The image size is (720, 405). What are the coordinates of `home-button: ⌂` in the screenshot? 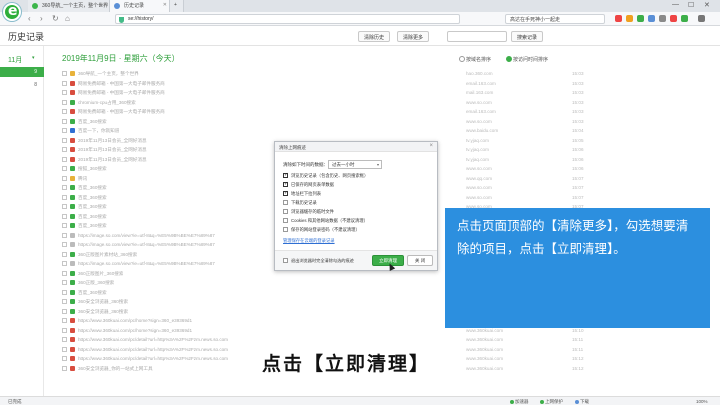 It's located at (67, 18).